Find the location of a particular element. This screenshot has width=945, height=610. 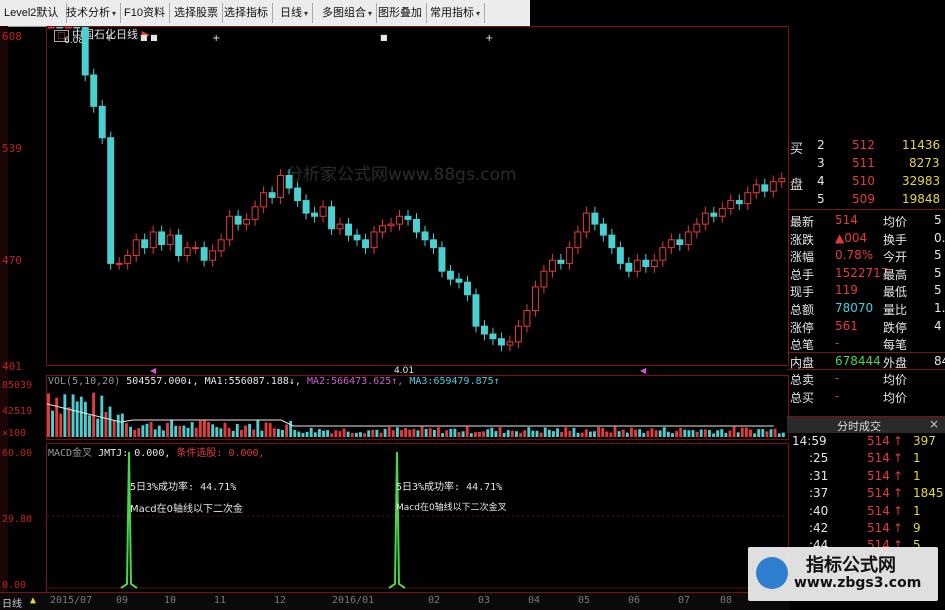

tab-label: 分时成交 is located at coordinates (859, 426).